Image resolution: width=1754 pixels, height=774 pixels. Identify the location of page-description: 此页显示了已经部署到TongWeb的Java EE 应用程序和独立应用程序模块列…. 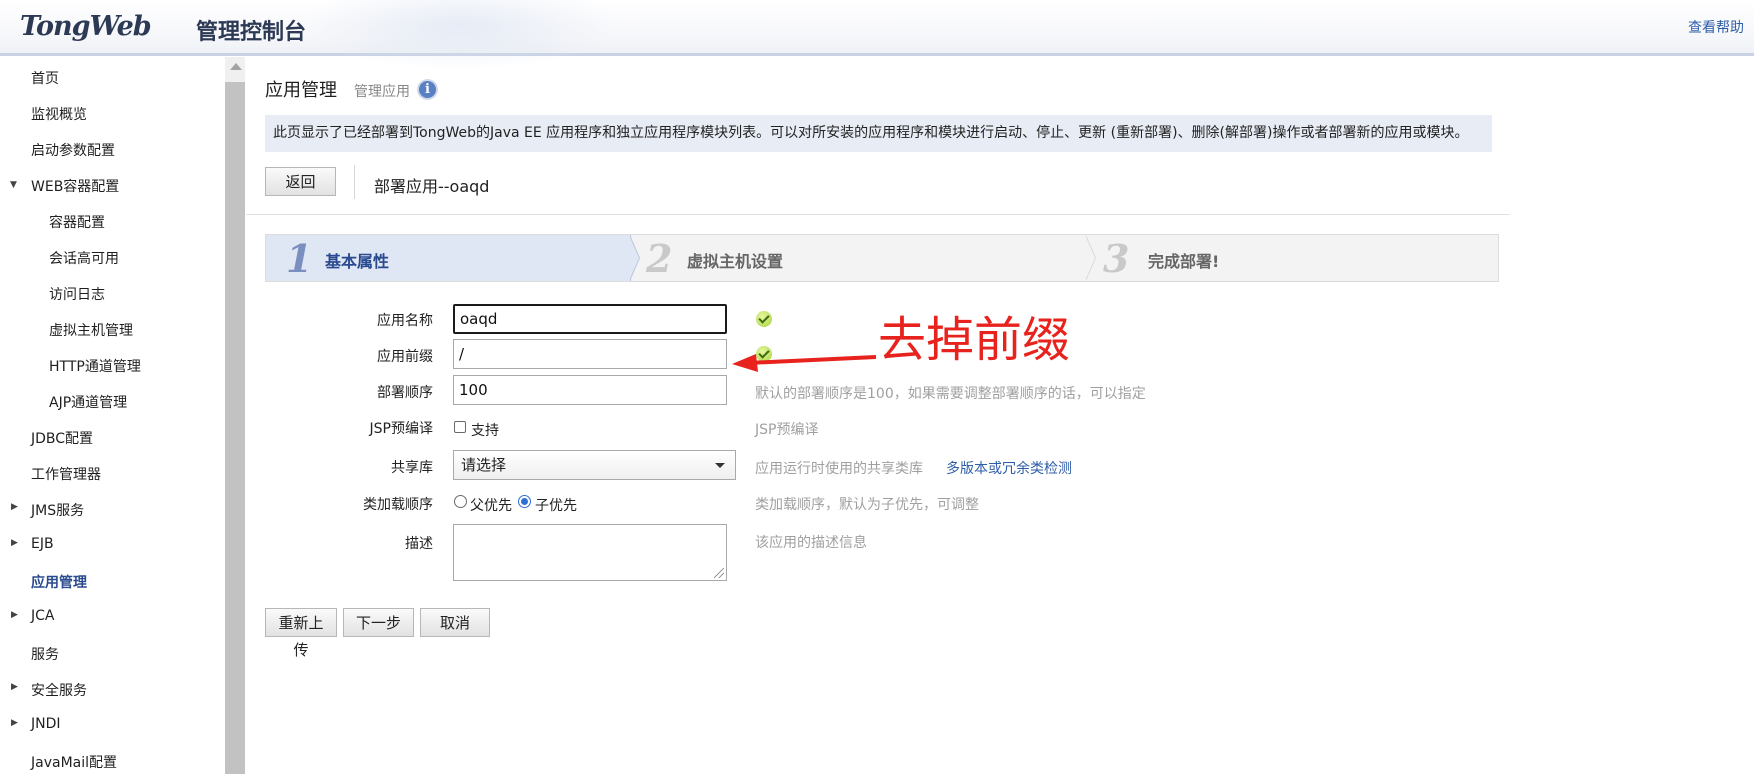
(878, 133).